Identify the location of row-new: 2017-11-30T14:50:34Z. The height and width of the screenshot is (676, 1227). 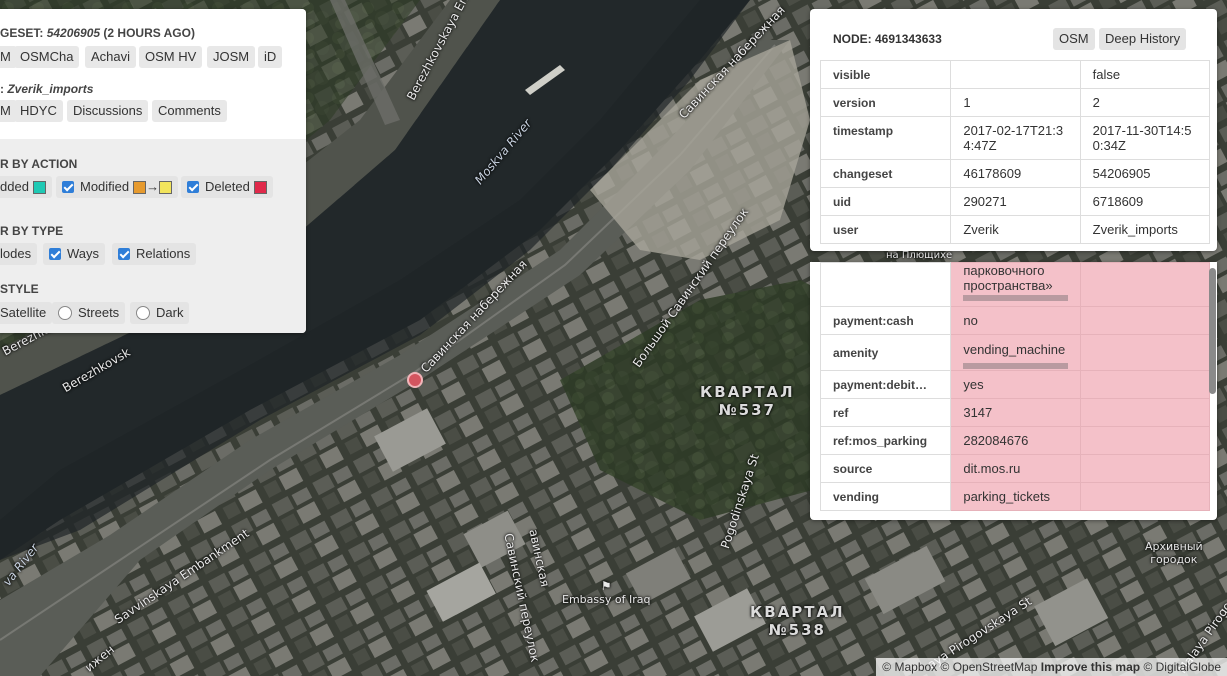
(1145, 138).